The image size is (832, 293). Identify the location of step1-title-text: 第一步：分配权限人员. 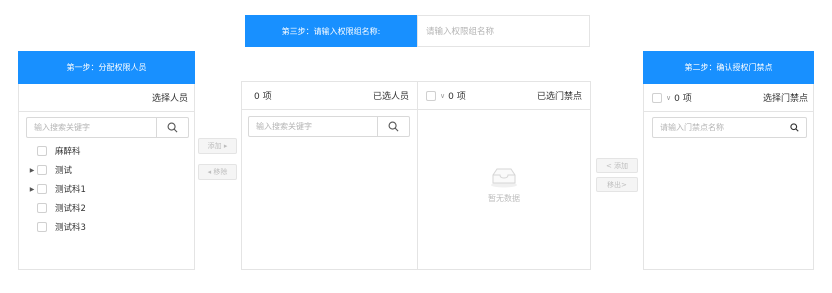
(106, 67).